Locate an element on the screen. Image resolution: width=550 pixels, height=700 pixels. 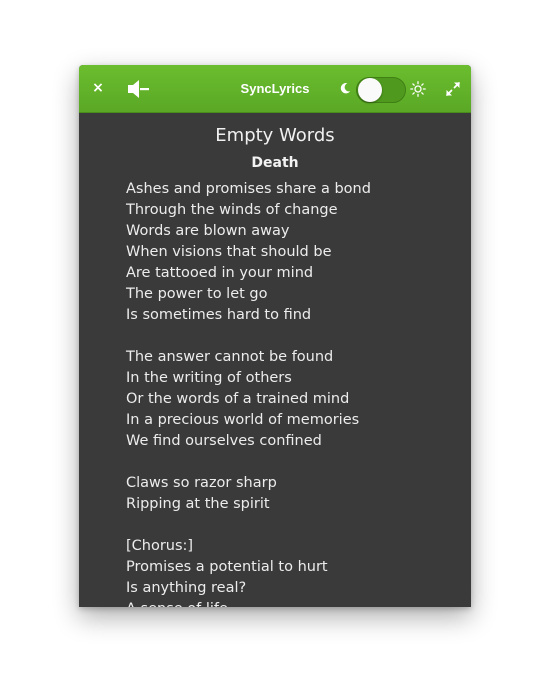
theme-switch-knob is located at coordinates (370, 90).